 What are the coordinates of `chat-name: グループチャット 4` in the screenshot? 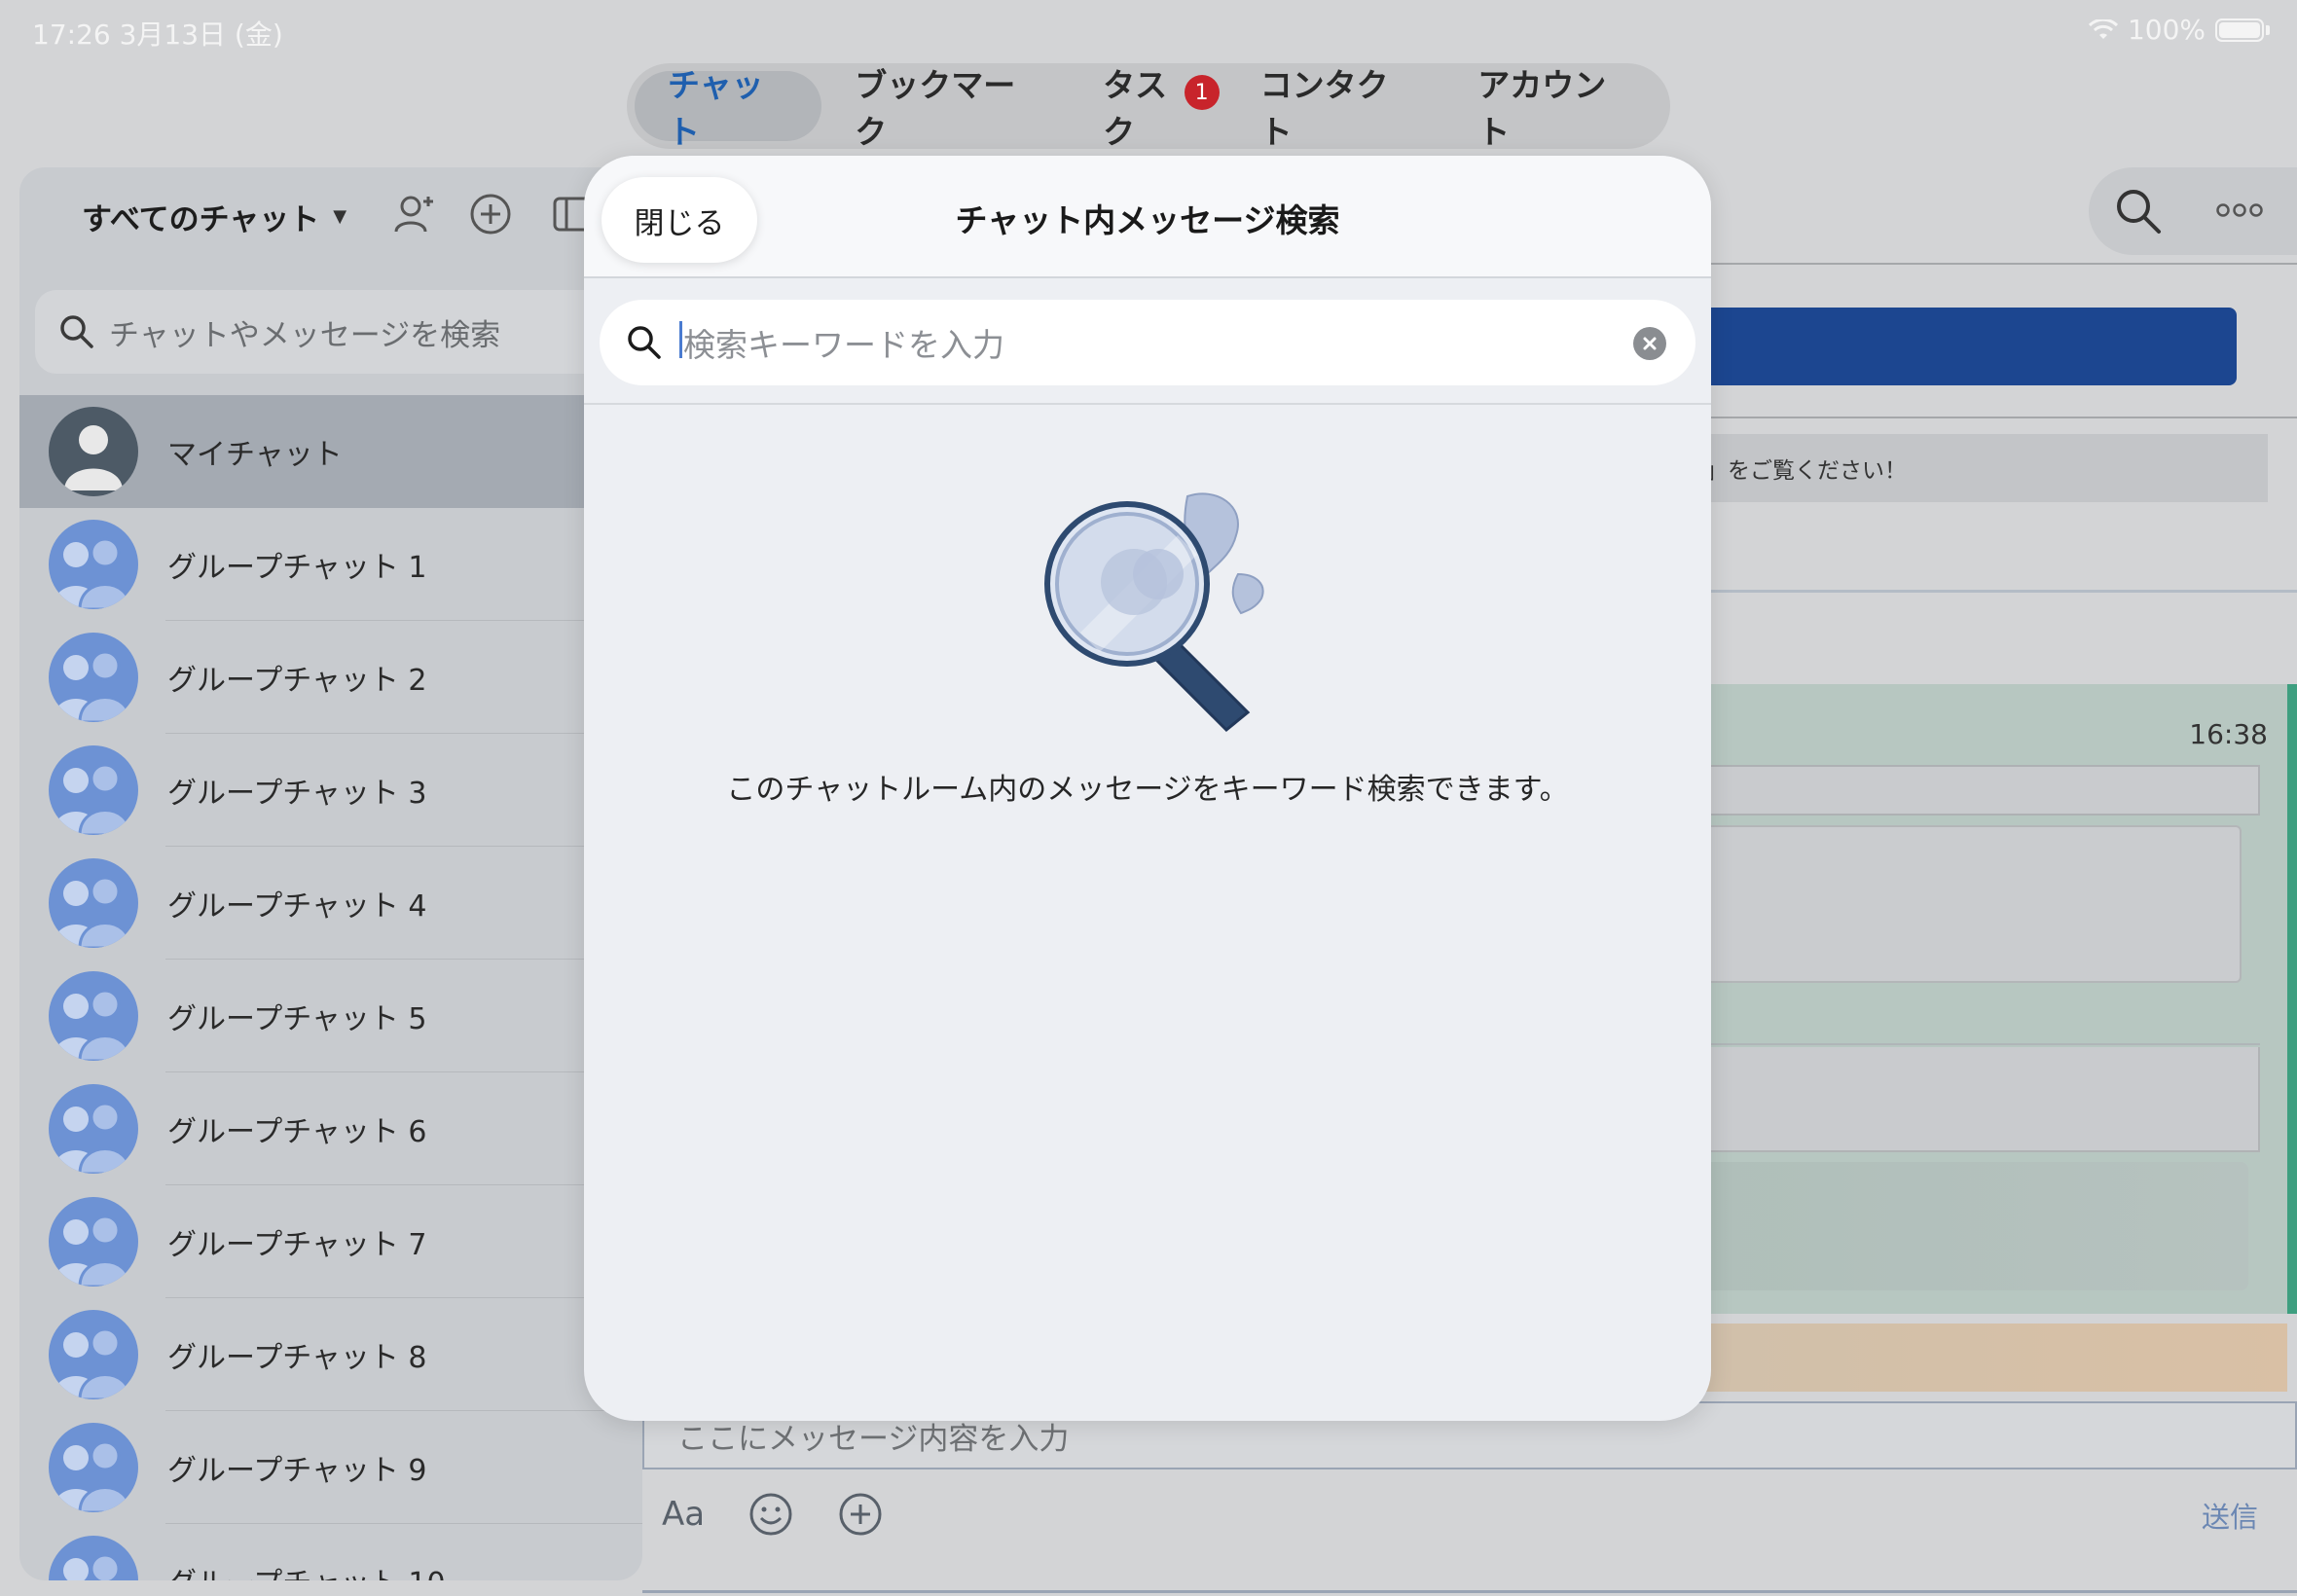 It's located at (297, 906).